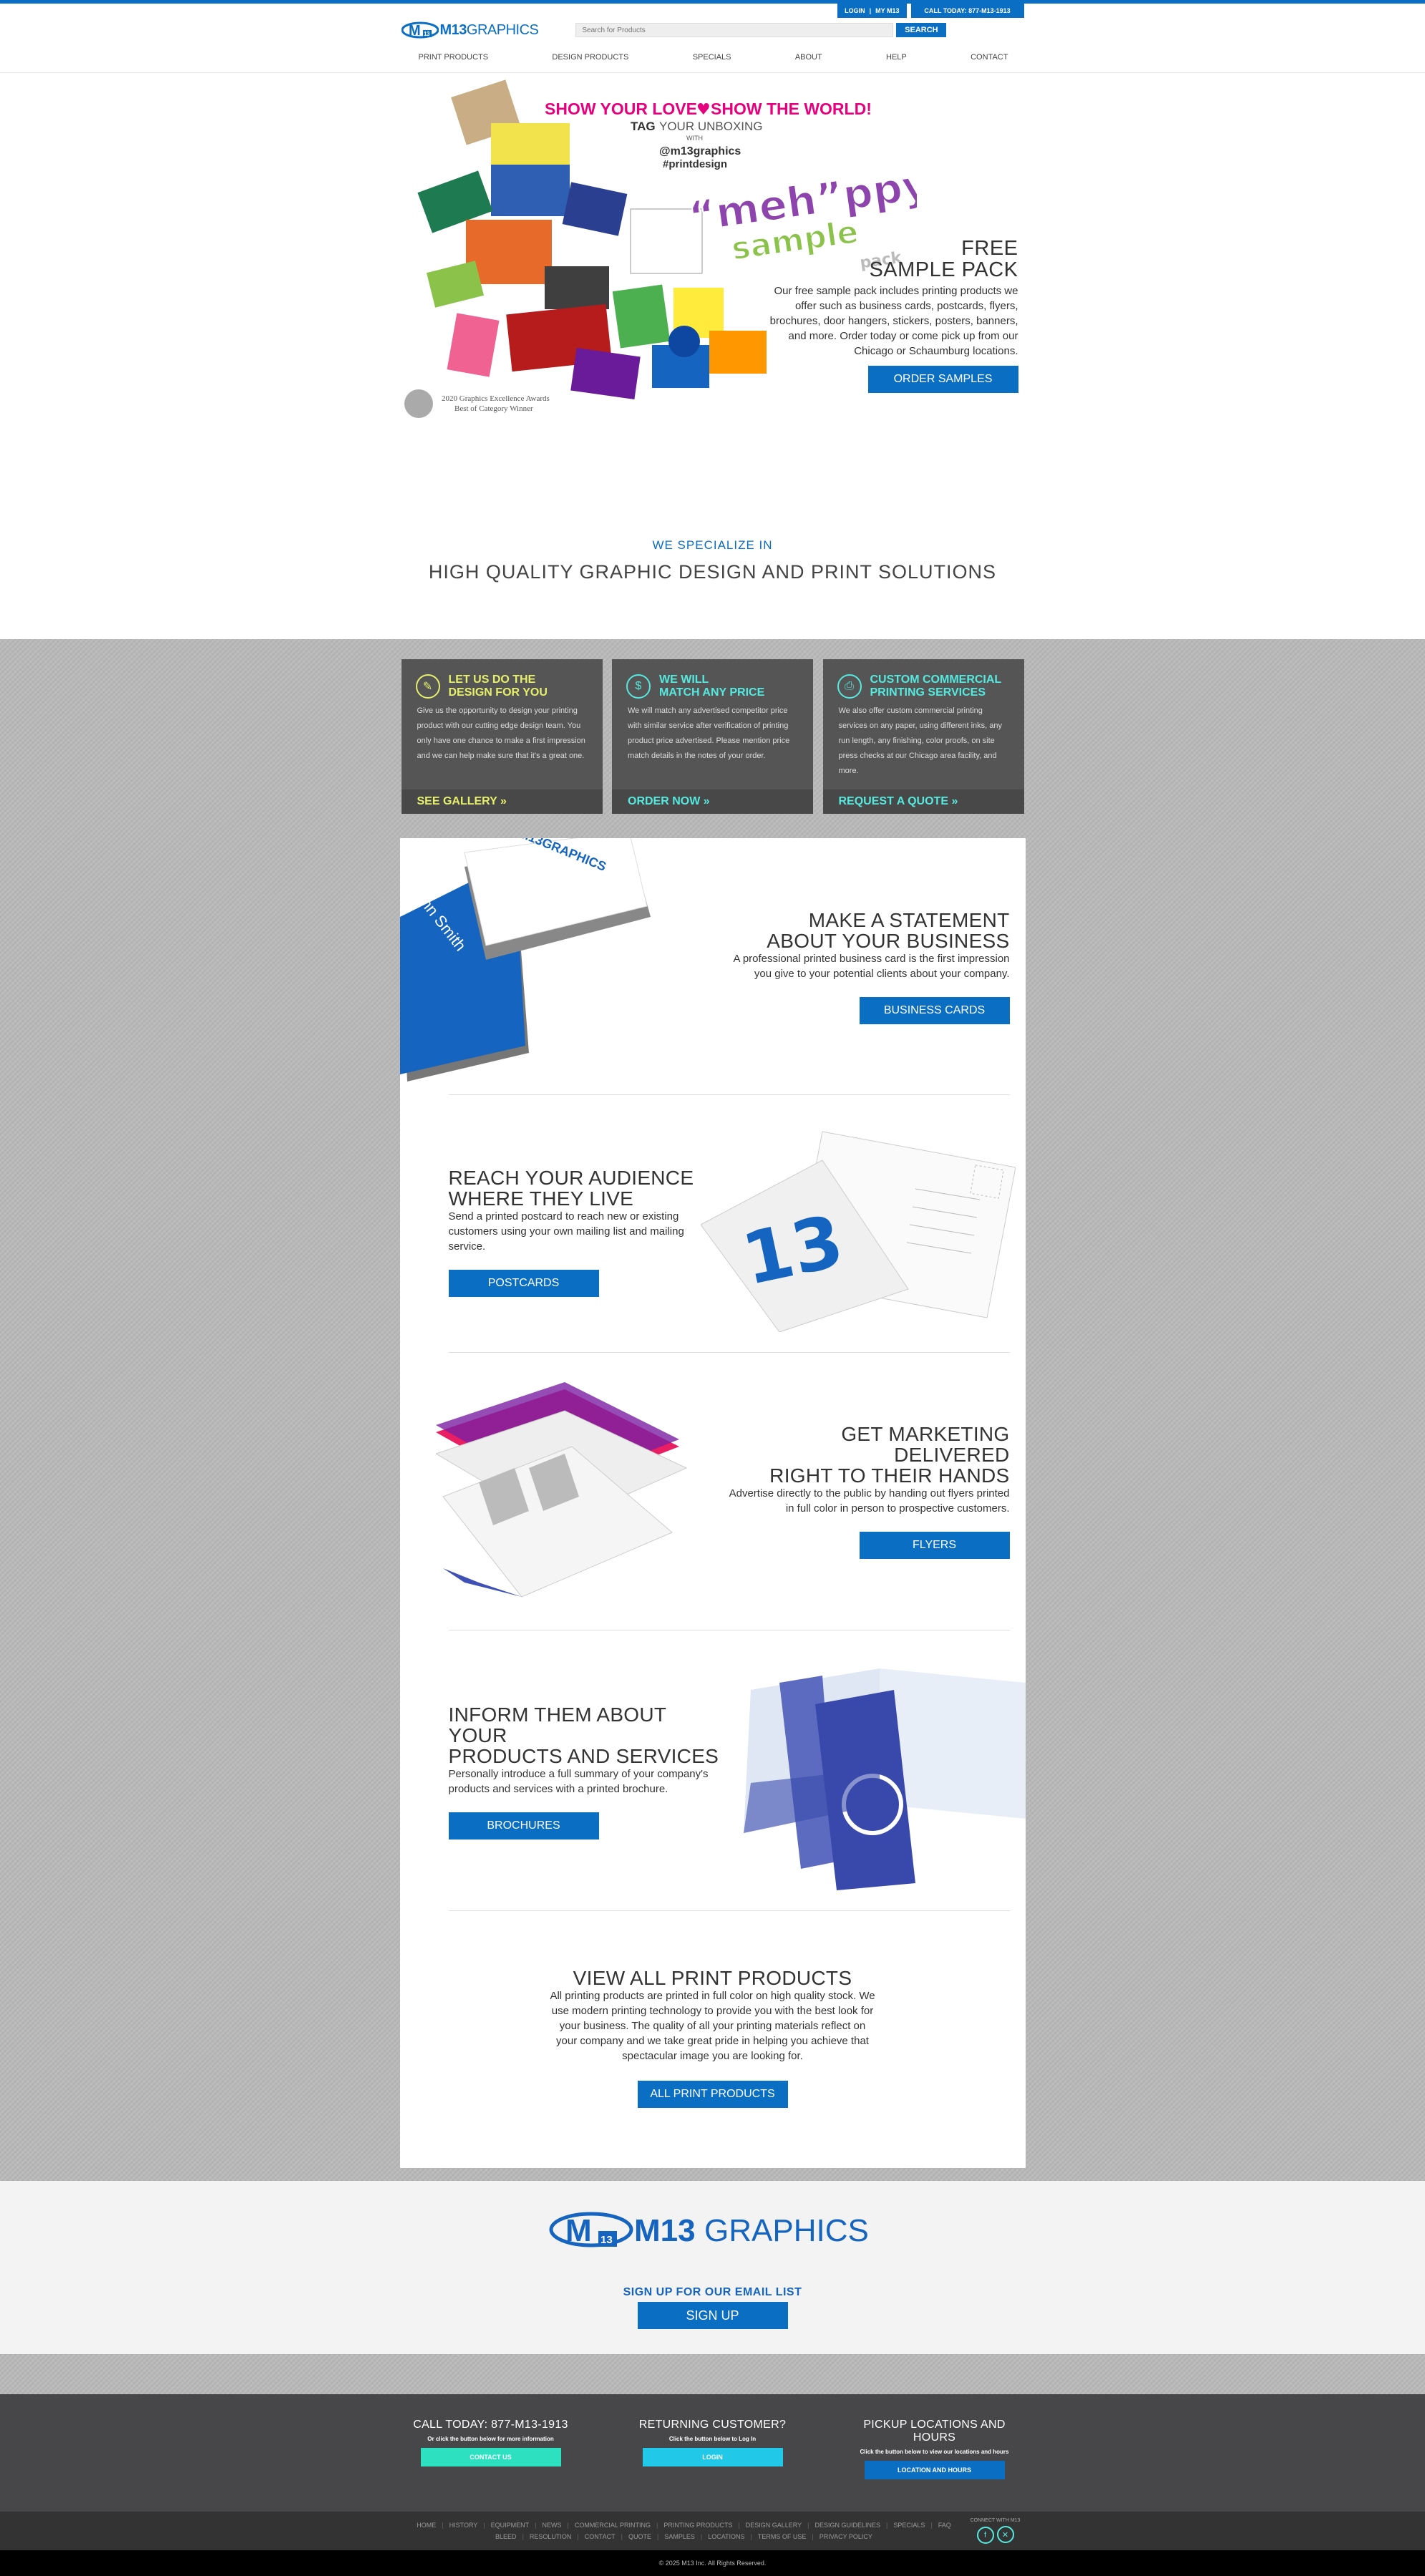 This screenshot has height=2576, width=1425. I want to click on footer-link: COMMERCIAL PRINTING, so click(613, 2525).